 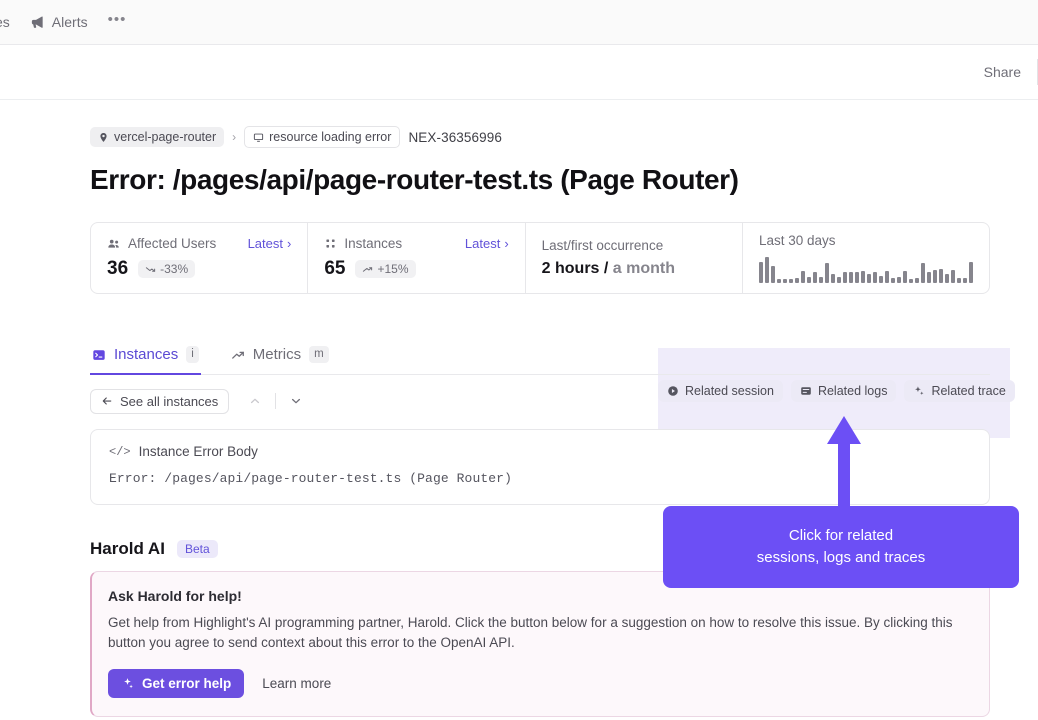 I want to click on stat-delta-text: -33%, so click(x=174, y=269).